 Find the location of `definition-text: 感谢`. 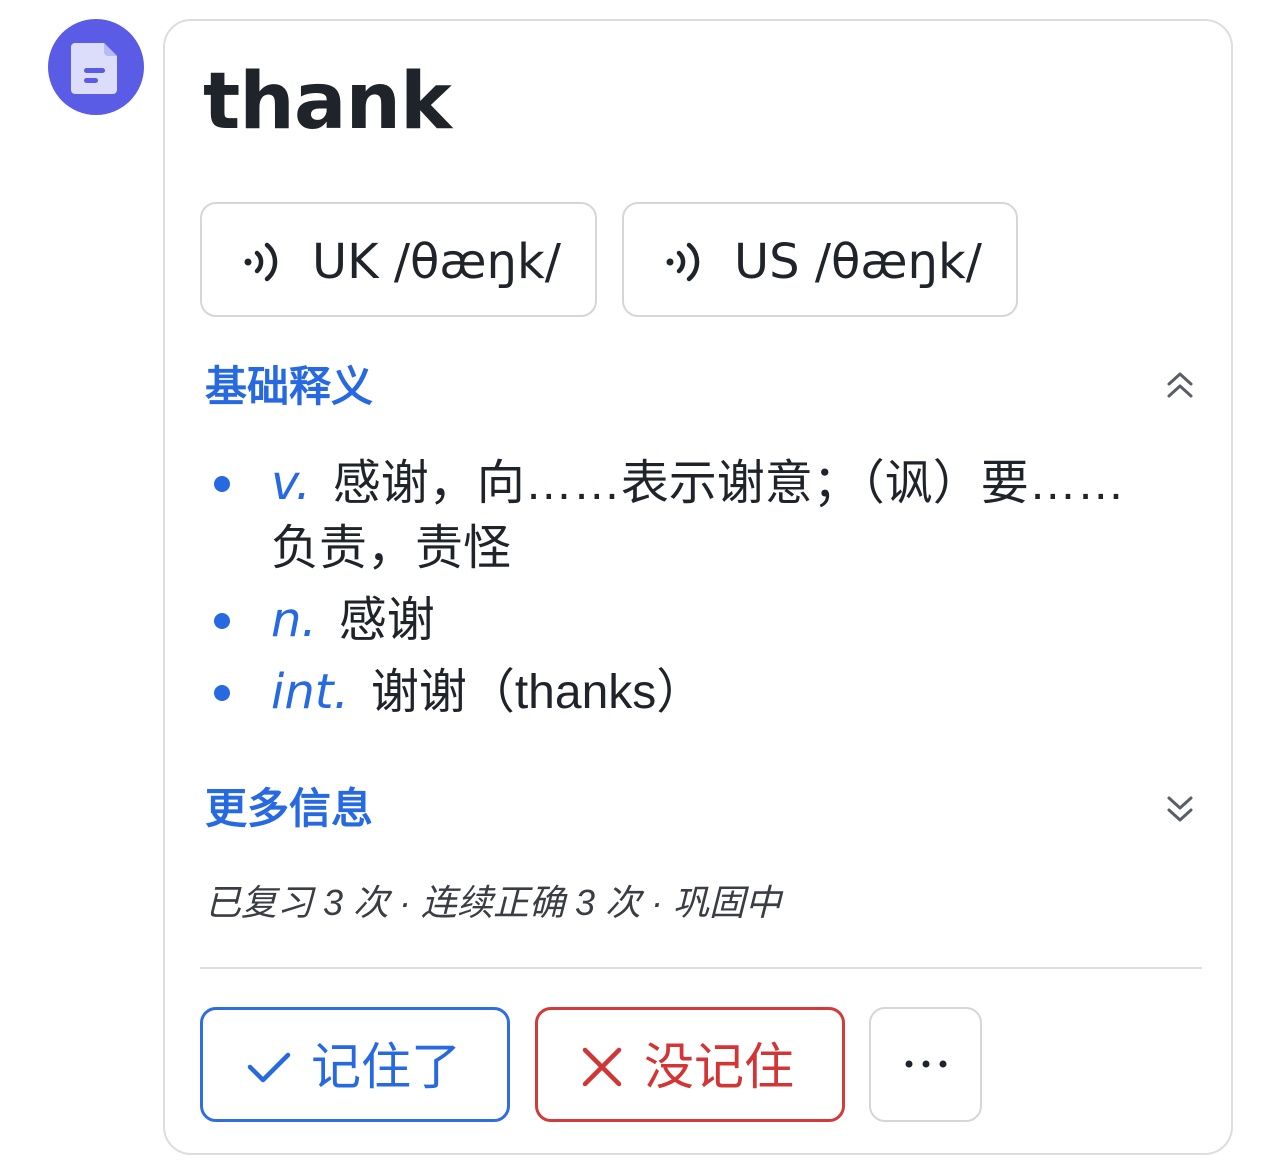

definition-text: 感谢 is located at coordinates (386, 620).